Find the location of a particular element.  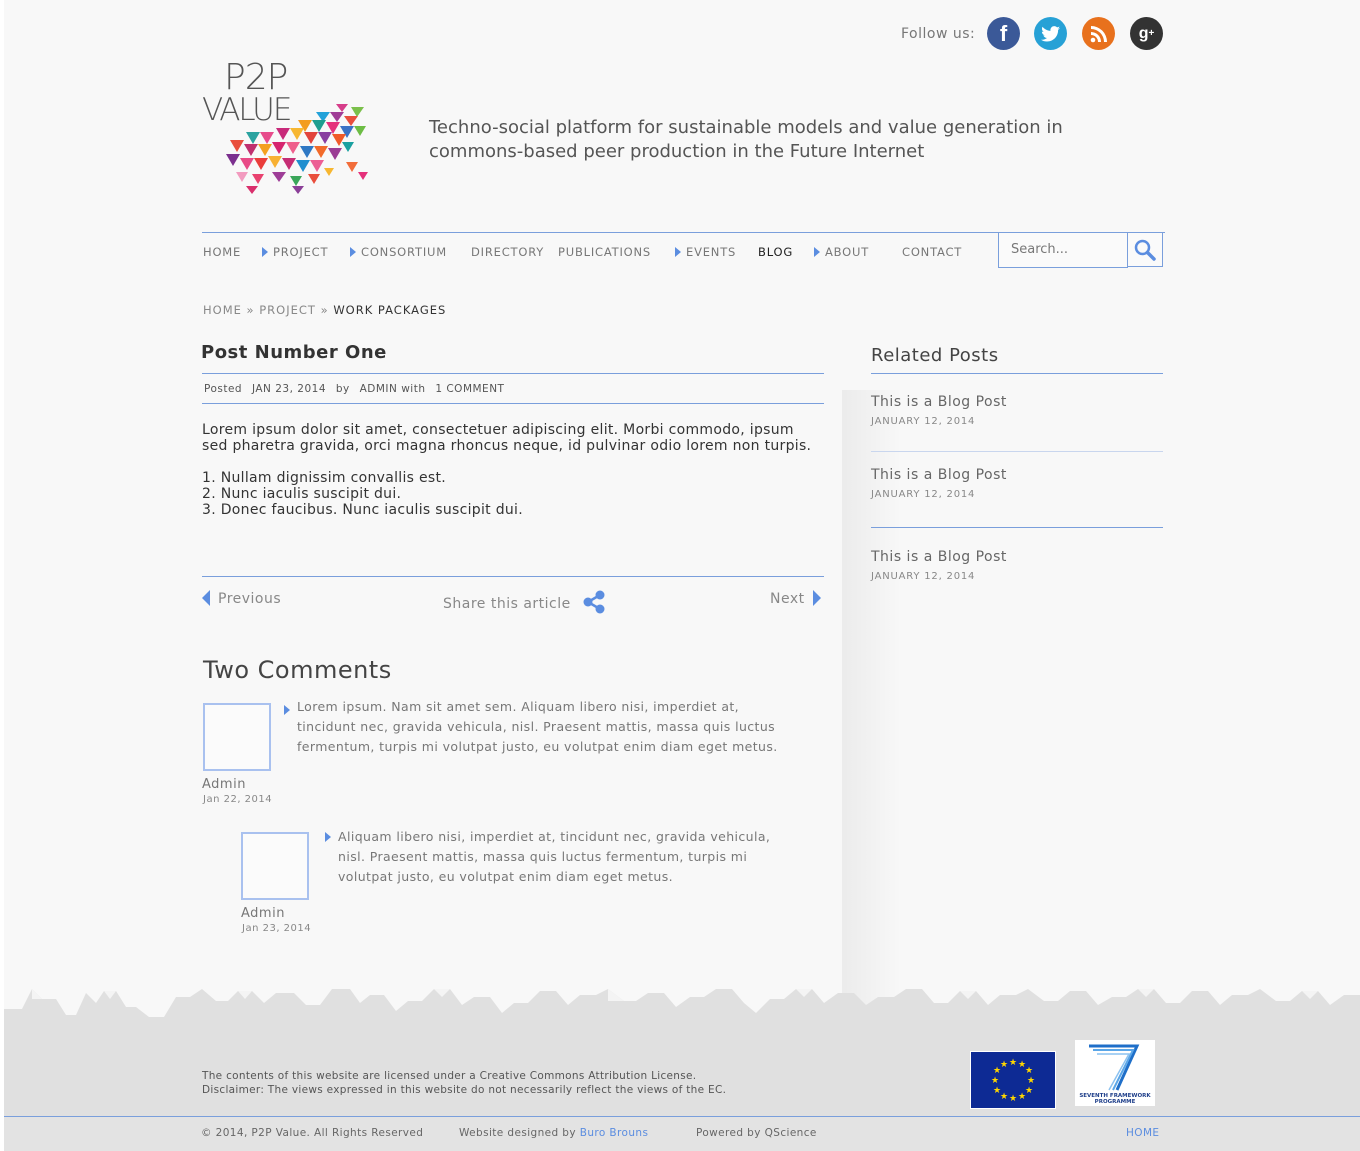

search-input is located at coordinates (1066, 249).